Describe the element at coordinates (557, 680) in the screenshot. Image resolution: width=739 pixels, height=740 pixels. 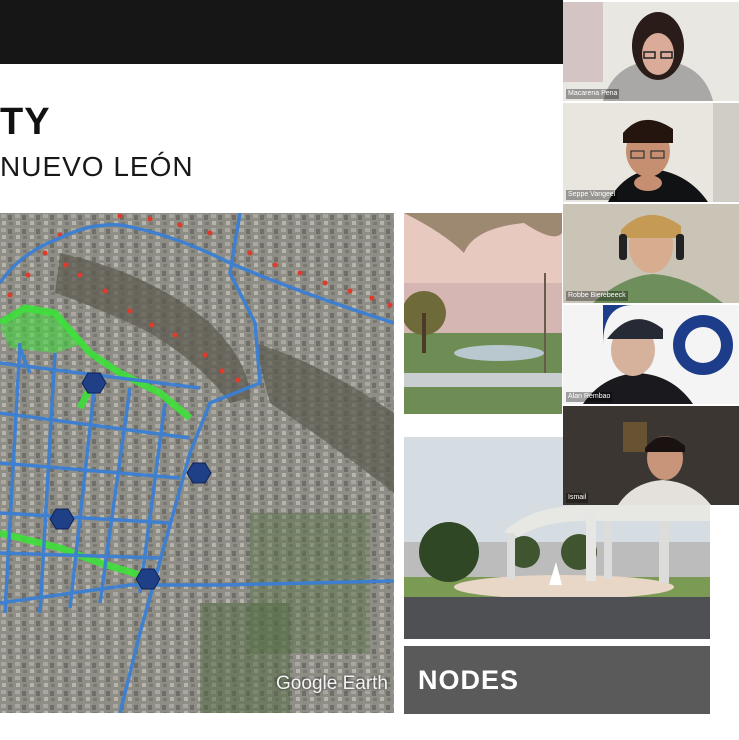
I see `nodes-label: NODES` at that location.